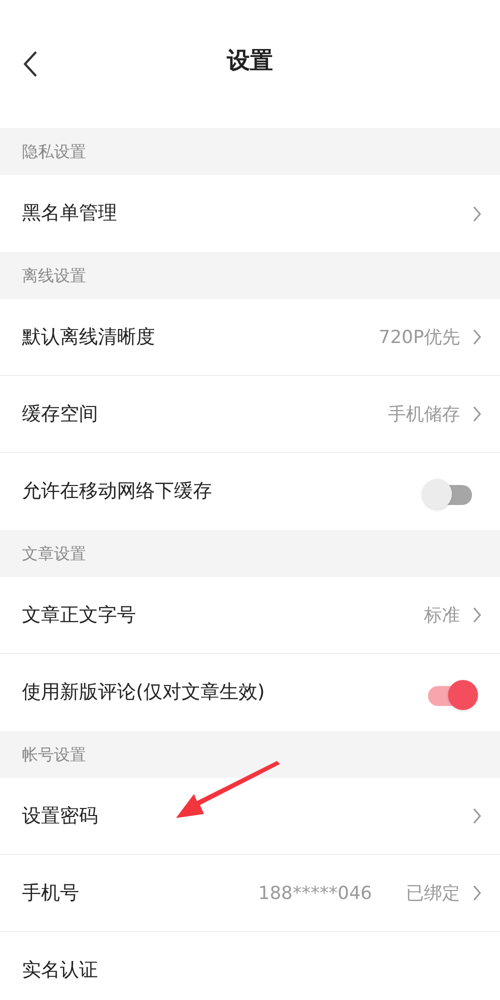 This screenshot has width=500, height=1000. I want to click on setting-value: 手机储存, so click(424, 414).